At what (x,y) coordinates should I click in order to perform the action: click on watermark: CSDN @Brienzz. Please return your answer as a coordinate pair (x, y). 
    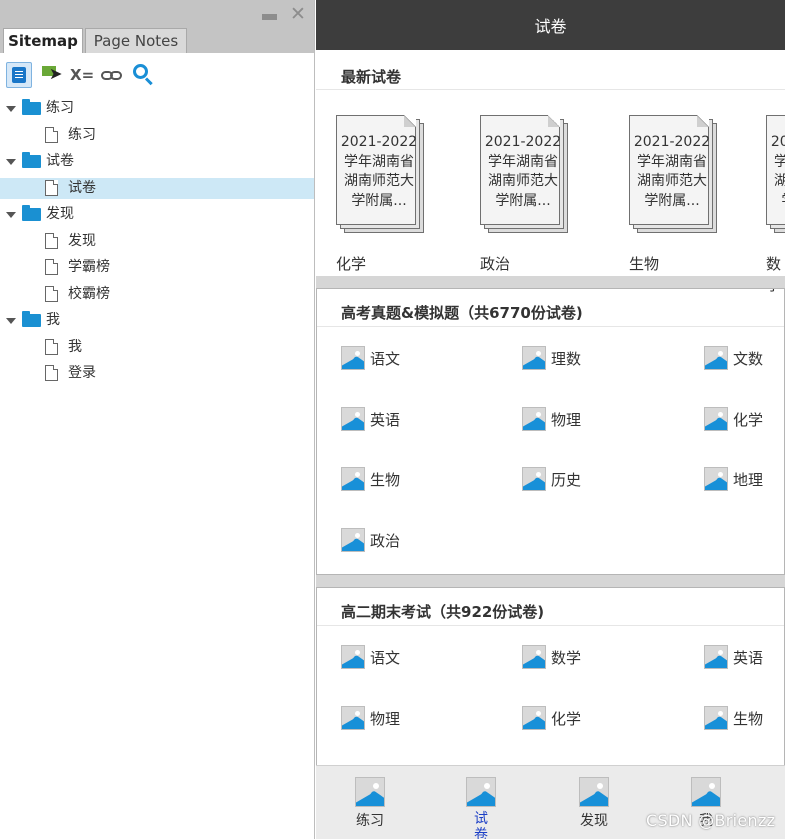
    Looking at the image, I should click on (711, 820).